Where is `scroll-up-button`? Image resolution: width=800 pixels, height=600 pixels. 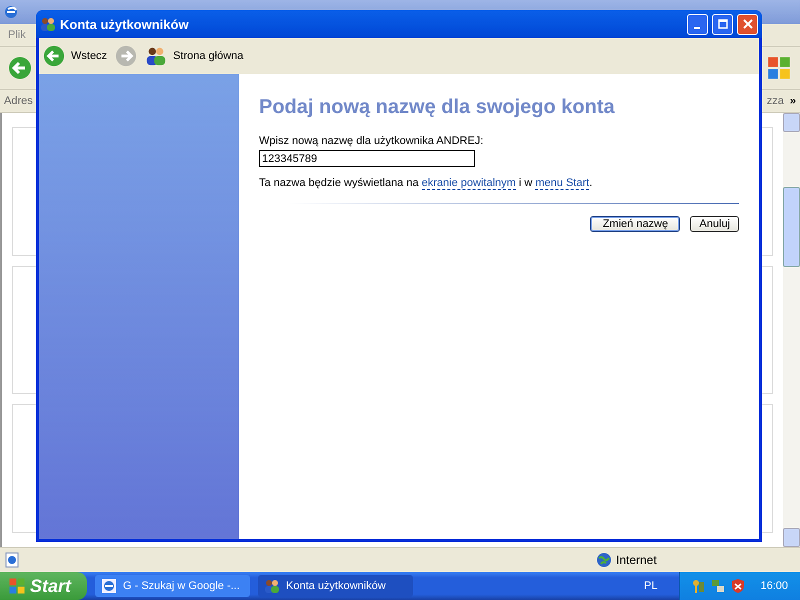 scroll-up-button is located at coordinates (791, 122).